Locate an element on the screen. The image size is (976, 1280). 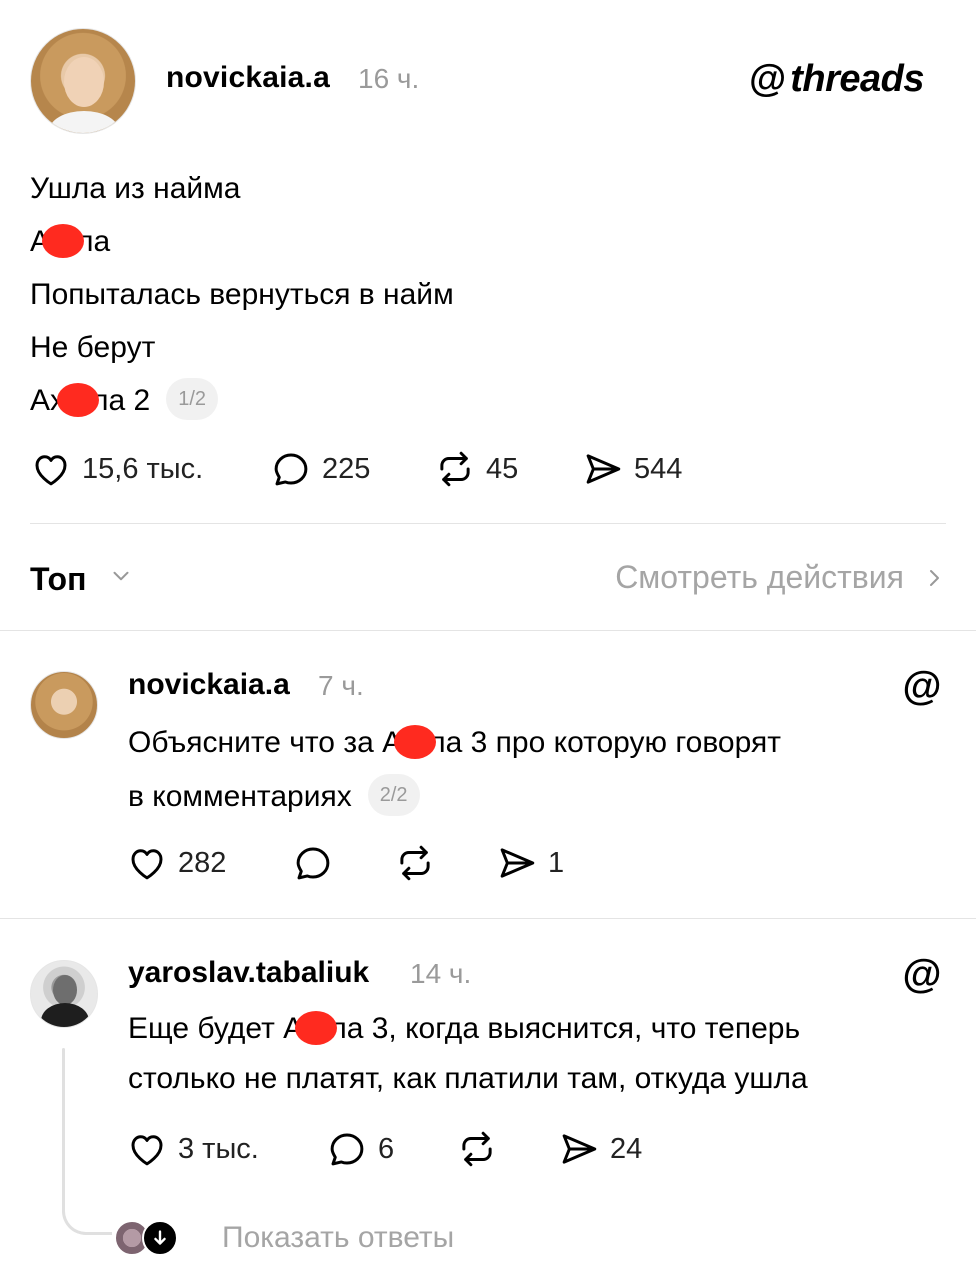
view-activity-link: Смотреть действия is located at coordinates (780, 577).